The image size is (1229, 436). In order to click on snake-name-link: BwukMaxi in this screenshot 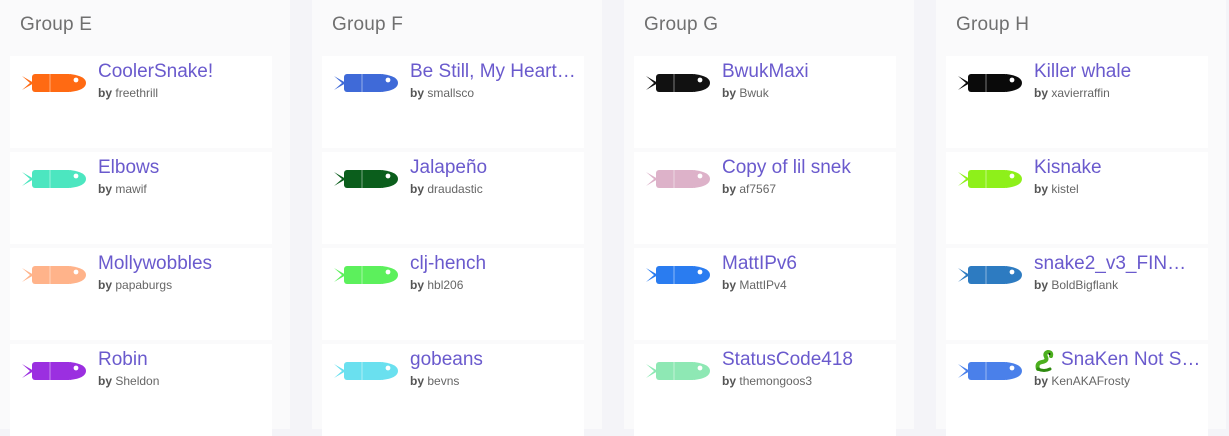, I will do `click(809, 72)`.